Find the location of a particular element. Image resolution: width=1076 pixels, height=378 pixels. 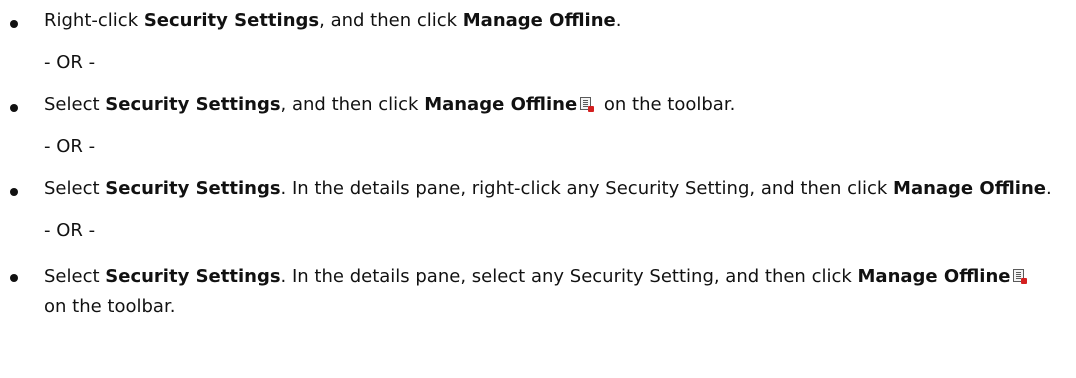

step-text: Right-click is located at coordinates (94, 20).